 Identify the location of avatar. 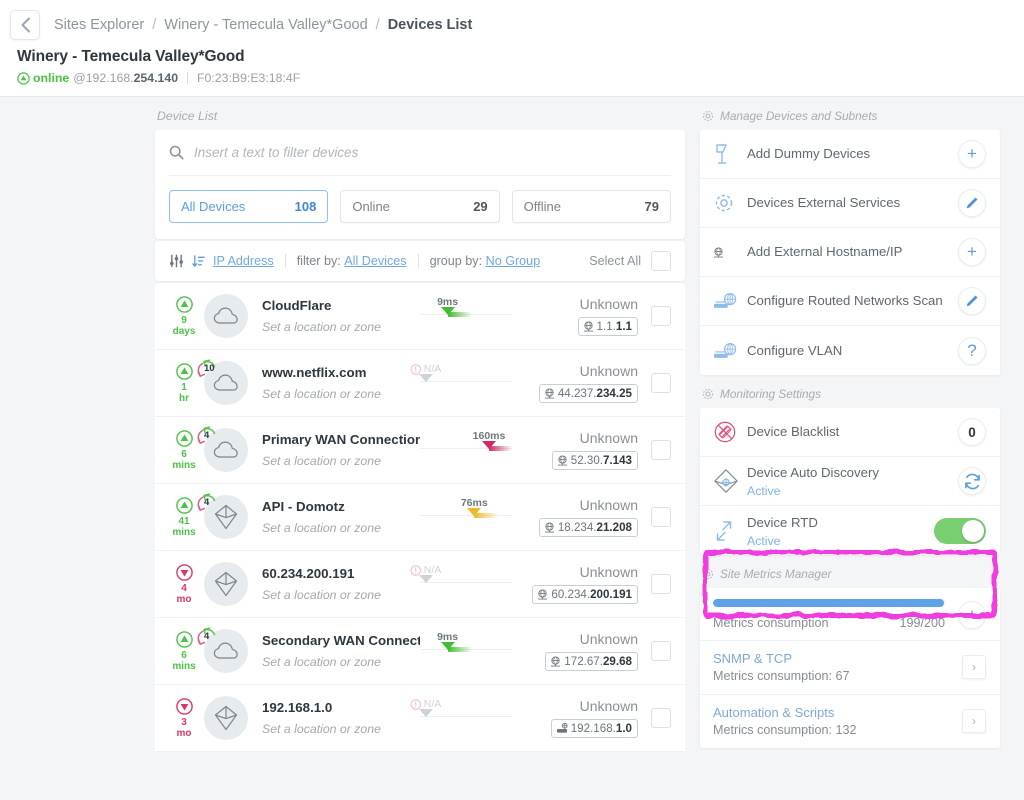
(226, 584).